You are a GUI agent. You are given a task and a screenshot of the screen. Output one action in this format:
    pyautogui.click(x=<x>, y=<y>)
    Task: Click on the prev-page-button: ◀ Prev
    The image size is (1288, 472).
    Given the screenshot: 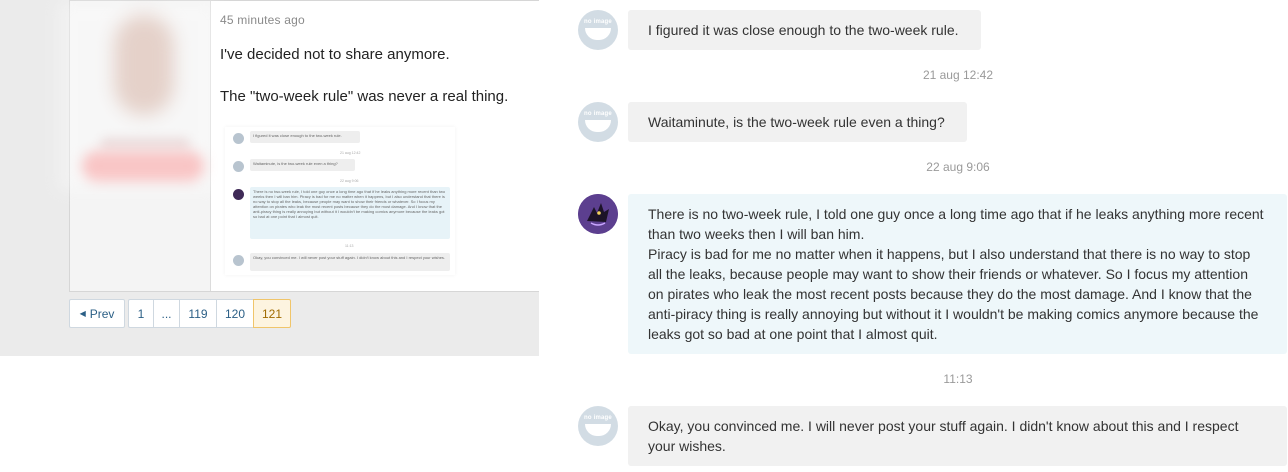 What is the action you would take?
    pyautogui.click(x=97, y=313)
    